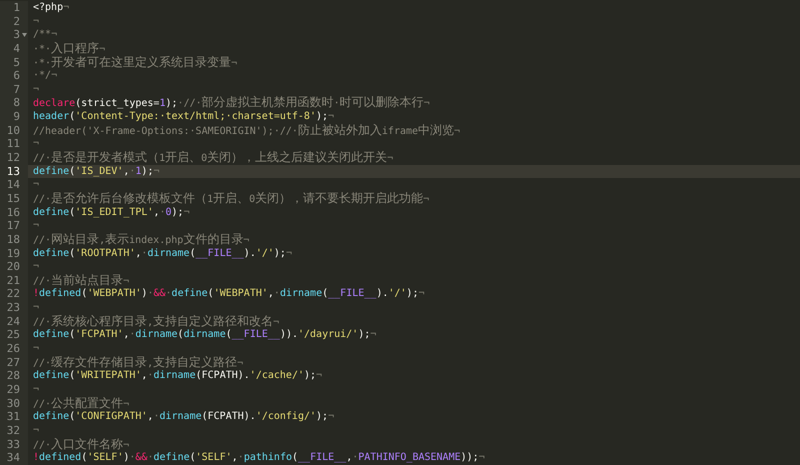 This screenshot has height=465, width=800. What do you see at coordinates (13, 335) in the screenshot?
I see `line-number: 25` at bounding box center [13, 335].